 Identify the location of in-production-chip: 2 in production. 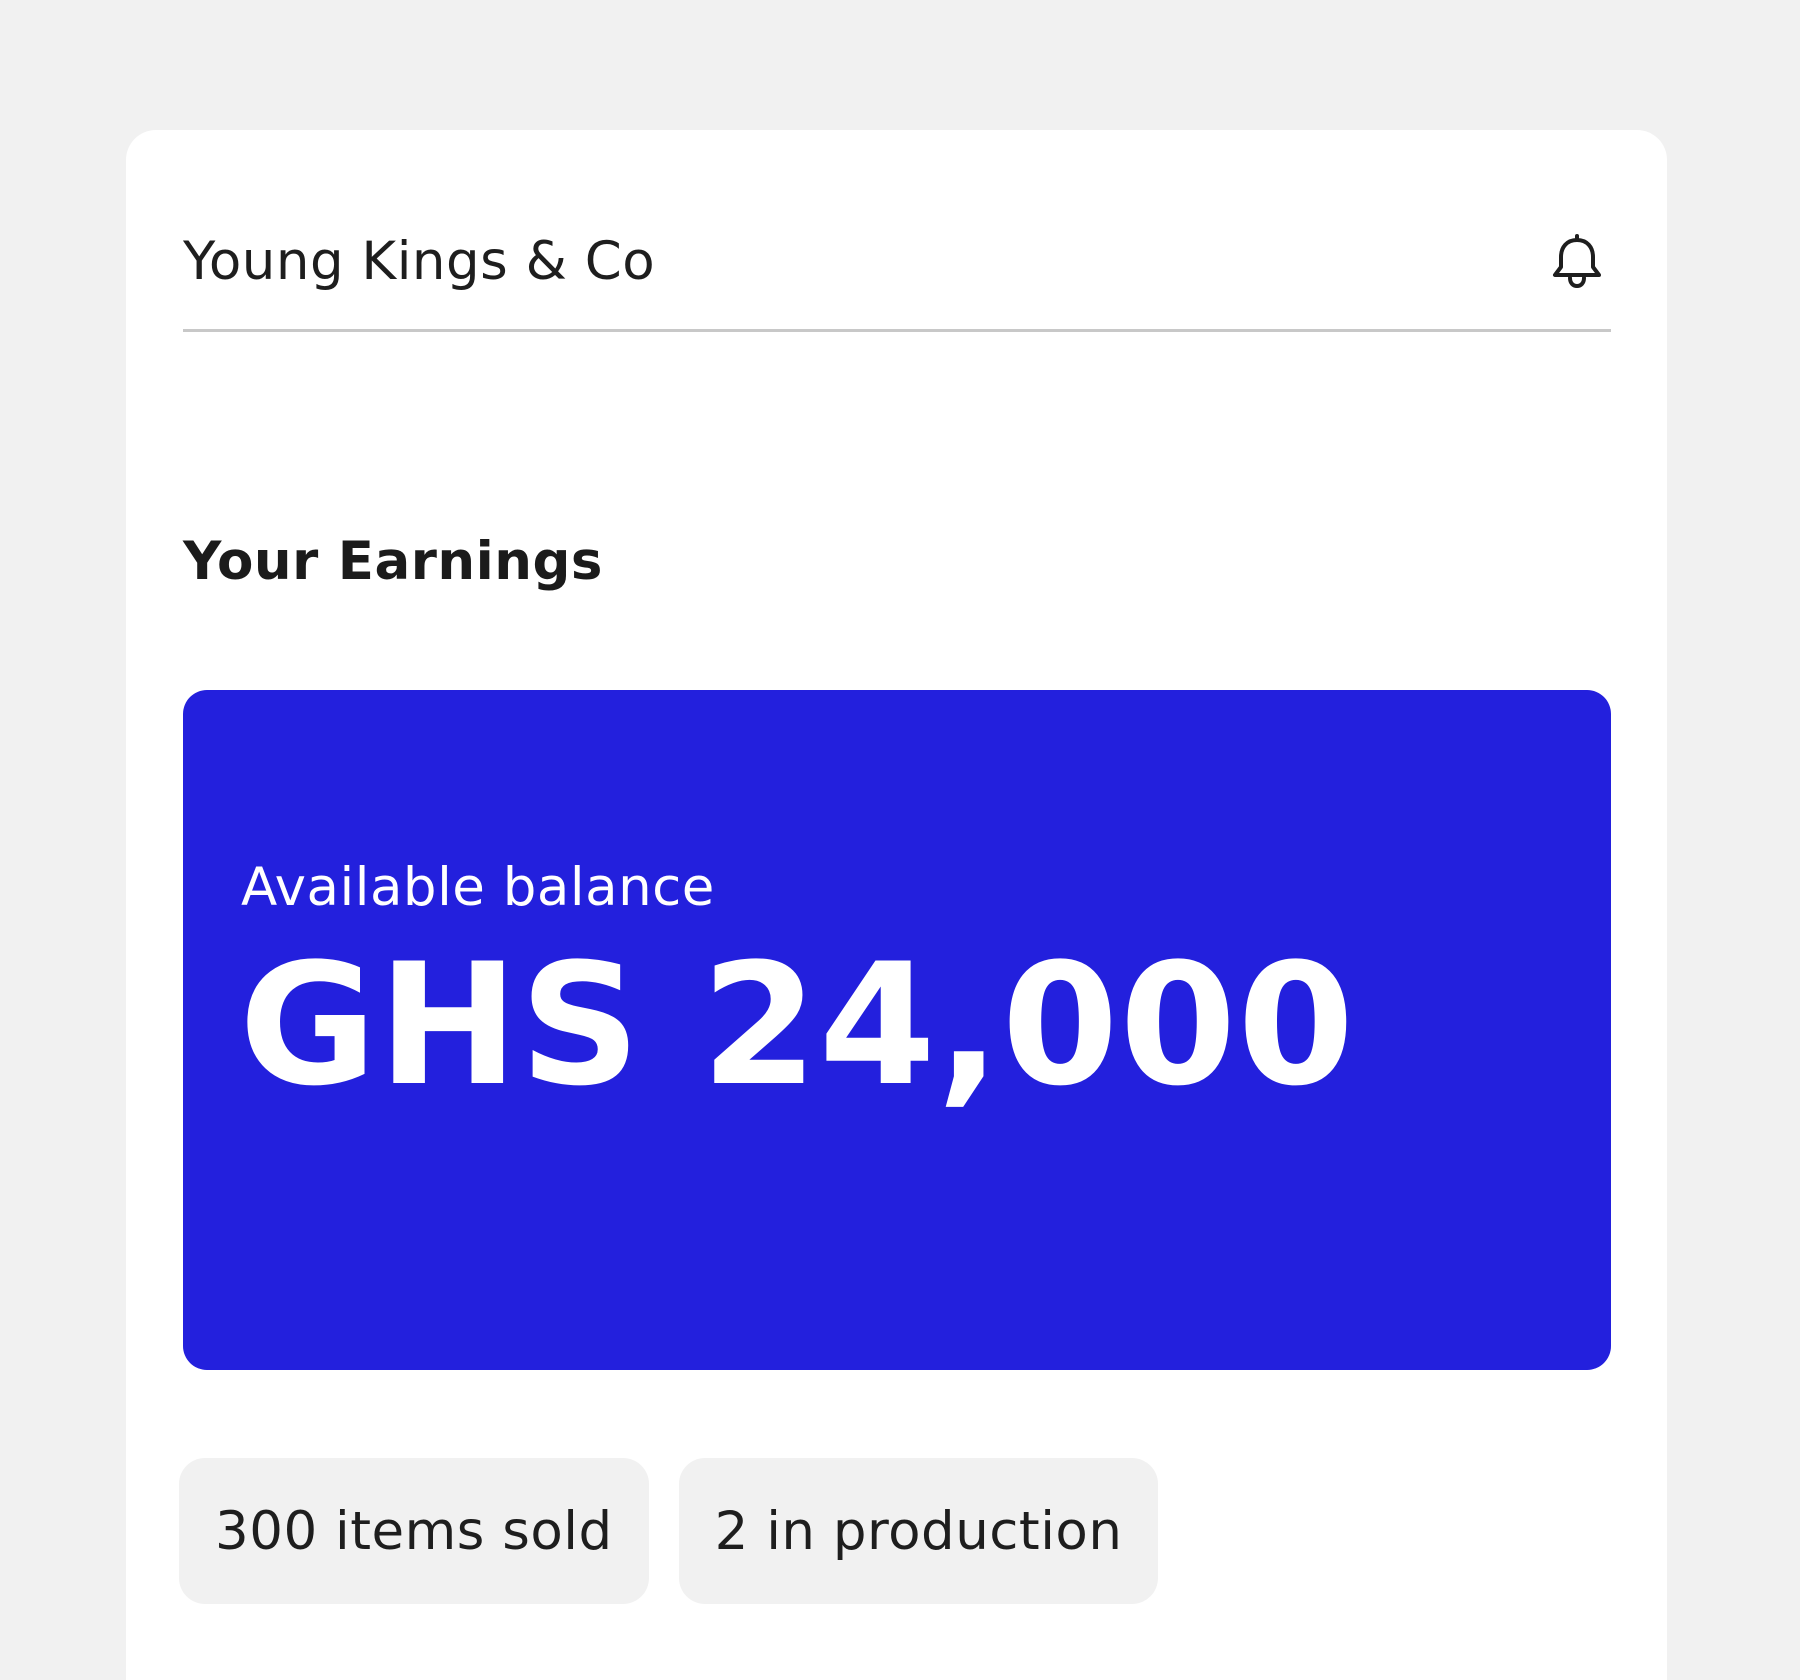
(918, 1531).